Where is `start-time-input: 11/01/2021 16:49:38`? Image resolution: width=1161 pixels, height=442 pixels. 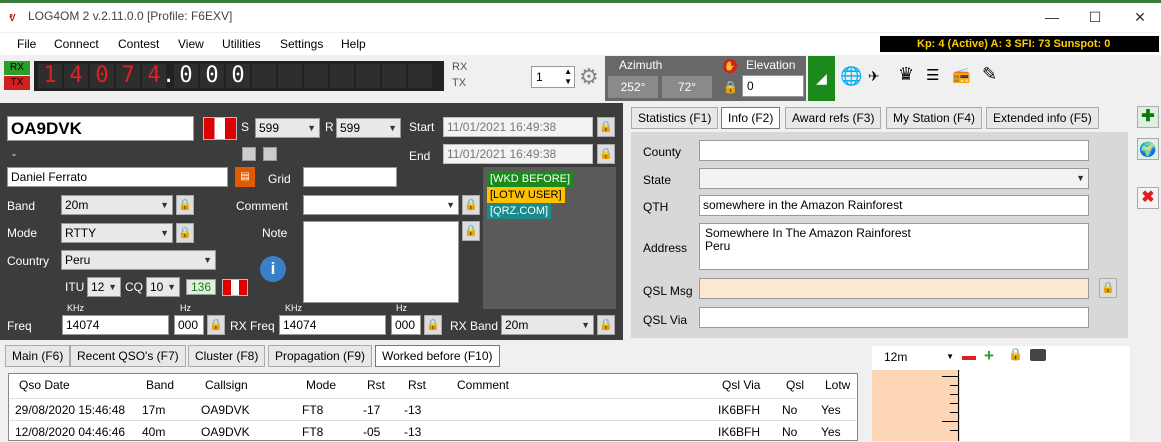
start-time-input: 11/01/2021 16:49:38 is located at coordinates (518, 127).